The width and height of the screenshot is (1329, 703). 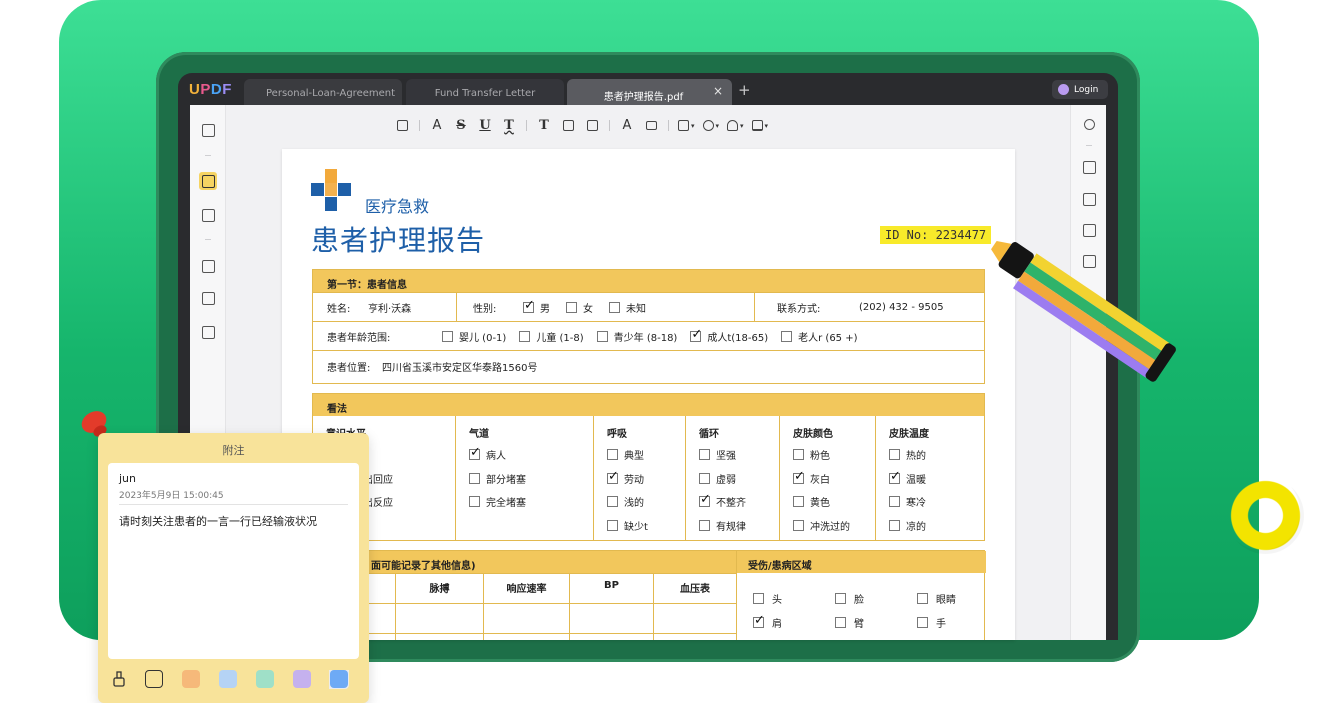 What do you see at coordinates (907, 477) in the screenshot?
I see `checkbox-option: 温暖` at bounding box center [907, 477].